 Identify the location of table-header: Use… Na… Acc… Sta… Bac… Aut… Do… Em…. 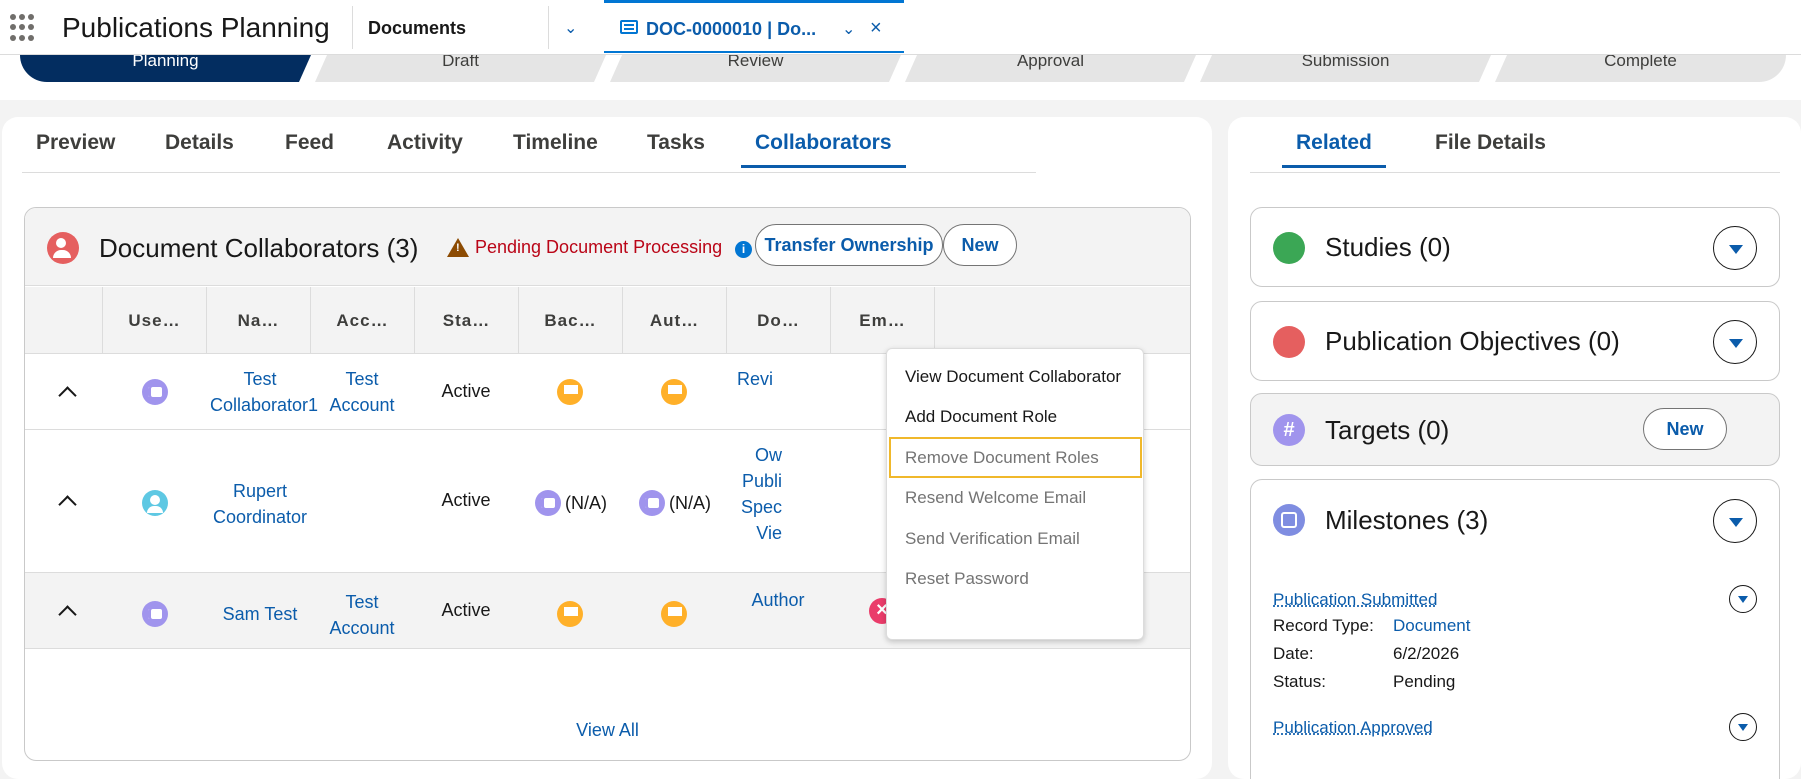
(607, 320).